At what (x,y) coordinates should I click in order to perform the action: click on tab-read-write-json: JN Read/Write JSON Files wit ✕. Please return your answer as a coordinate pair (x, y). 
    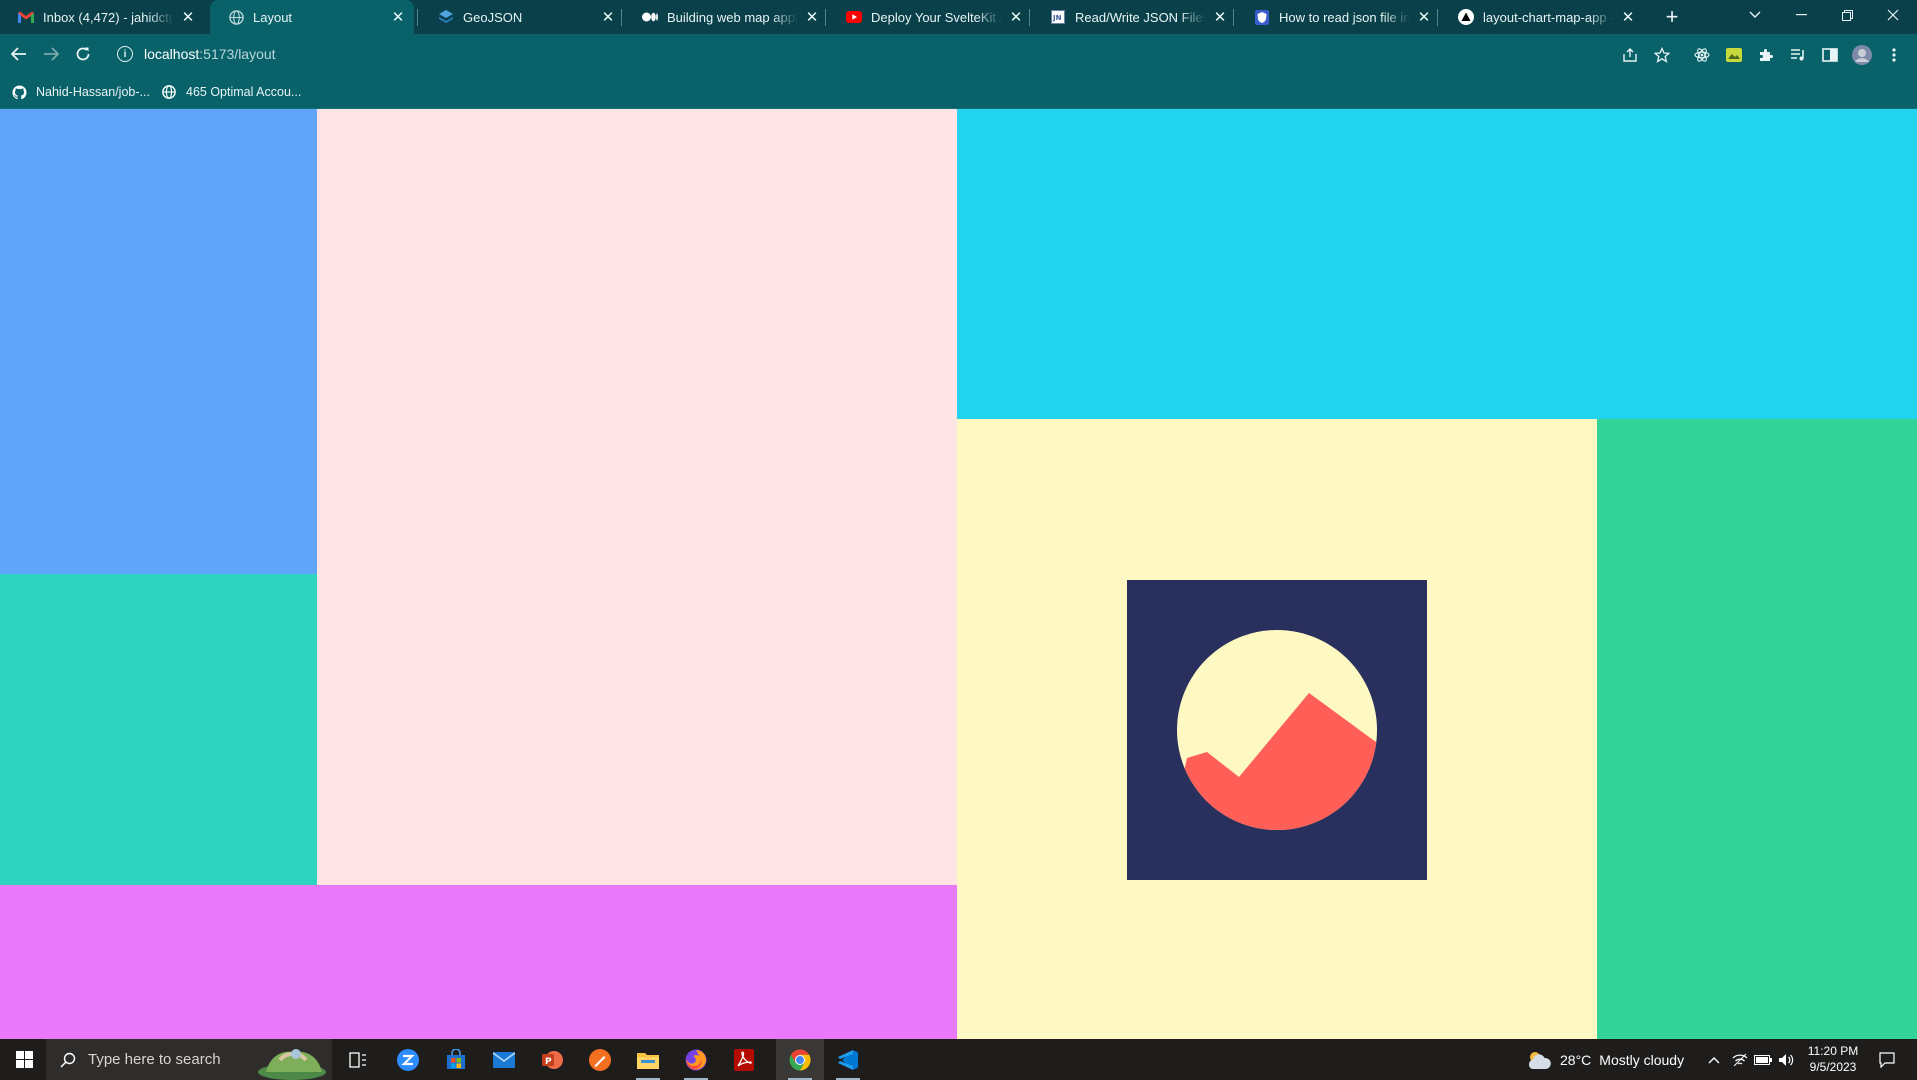
    Looking at the image, I should click on (1134, 17).